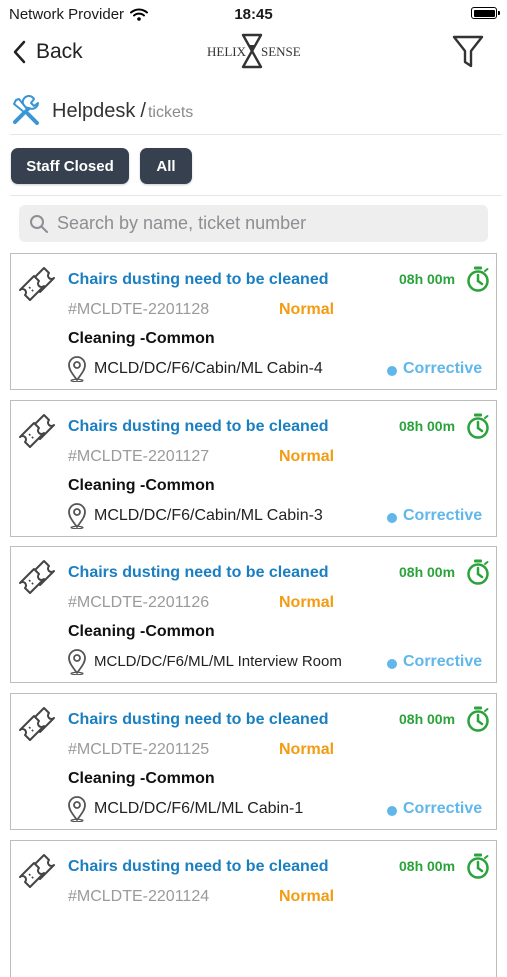 This screenshot has width=507, height=977. I want to click on back-button: Back, so click(47, 52).